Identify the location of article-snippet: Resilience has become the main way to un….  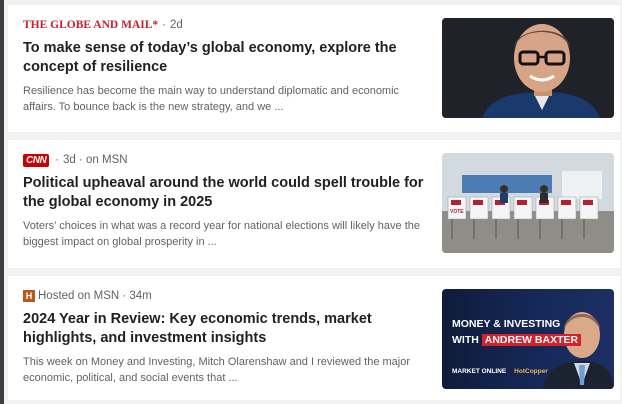
(211, 99).